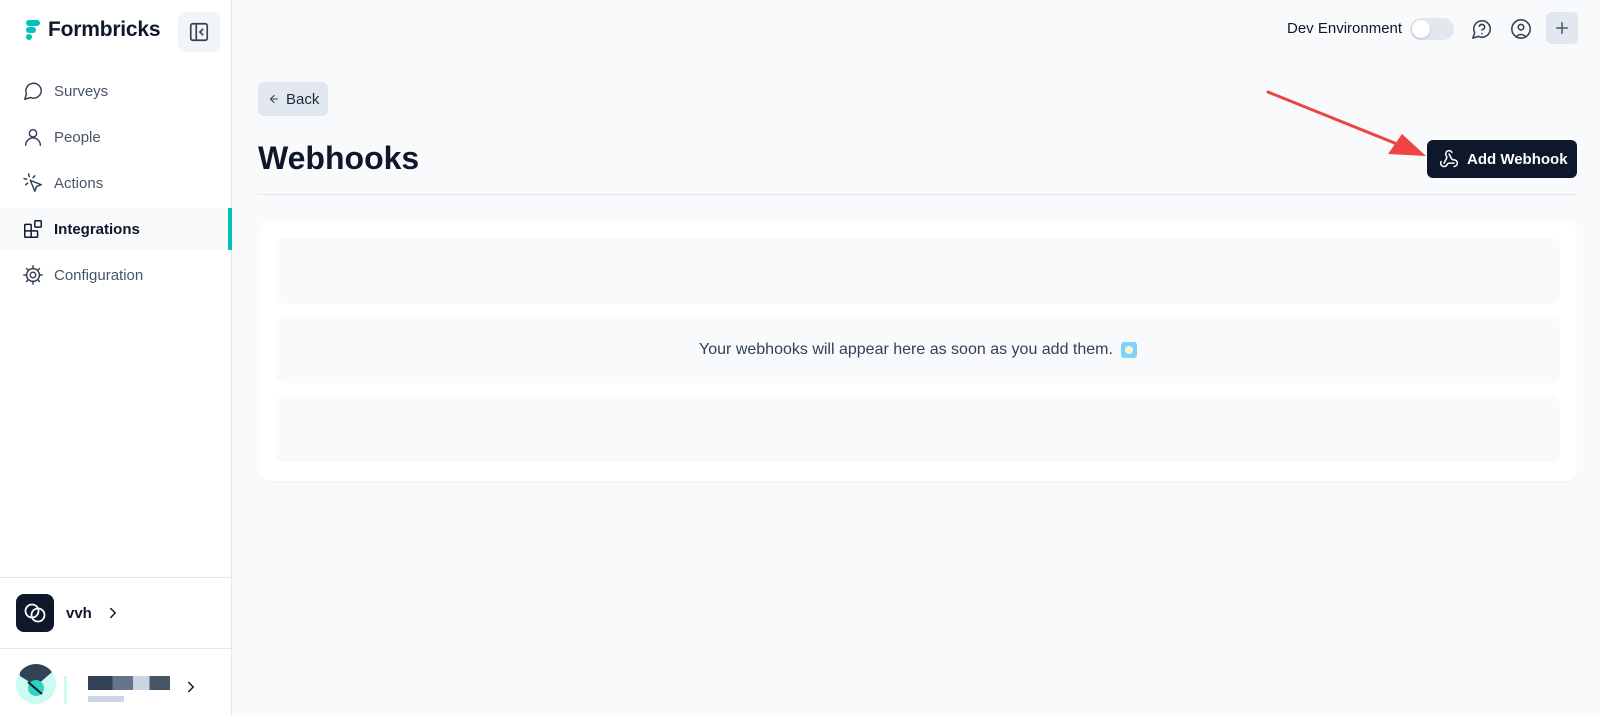  I want to click on add-webhook-label: Add Webhook, so click(1517, 159).